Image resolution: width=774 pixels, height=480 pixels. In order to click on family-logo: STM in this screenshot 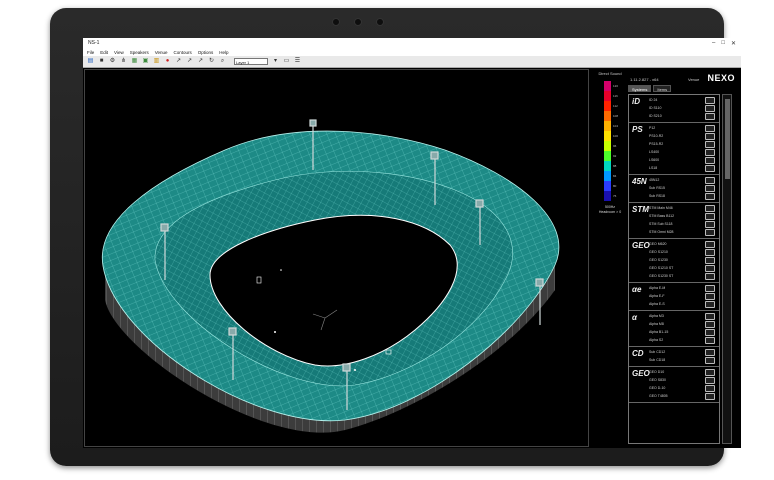, I will do `click(640, 209)`.